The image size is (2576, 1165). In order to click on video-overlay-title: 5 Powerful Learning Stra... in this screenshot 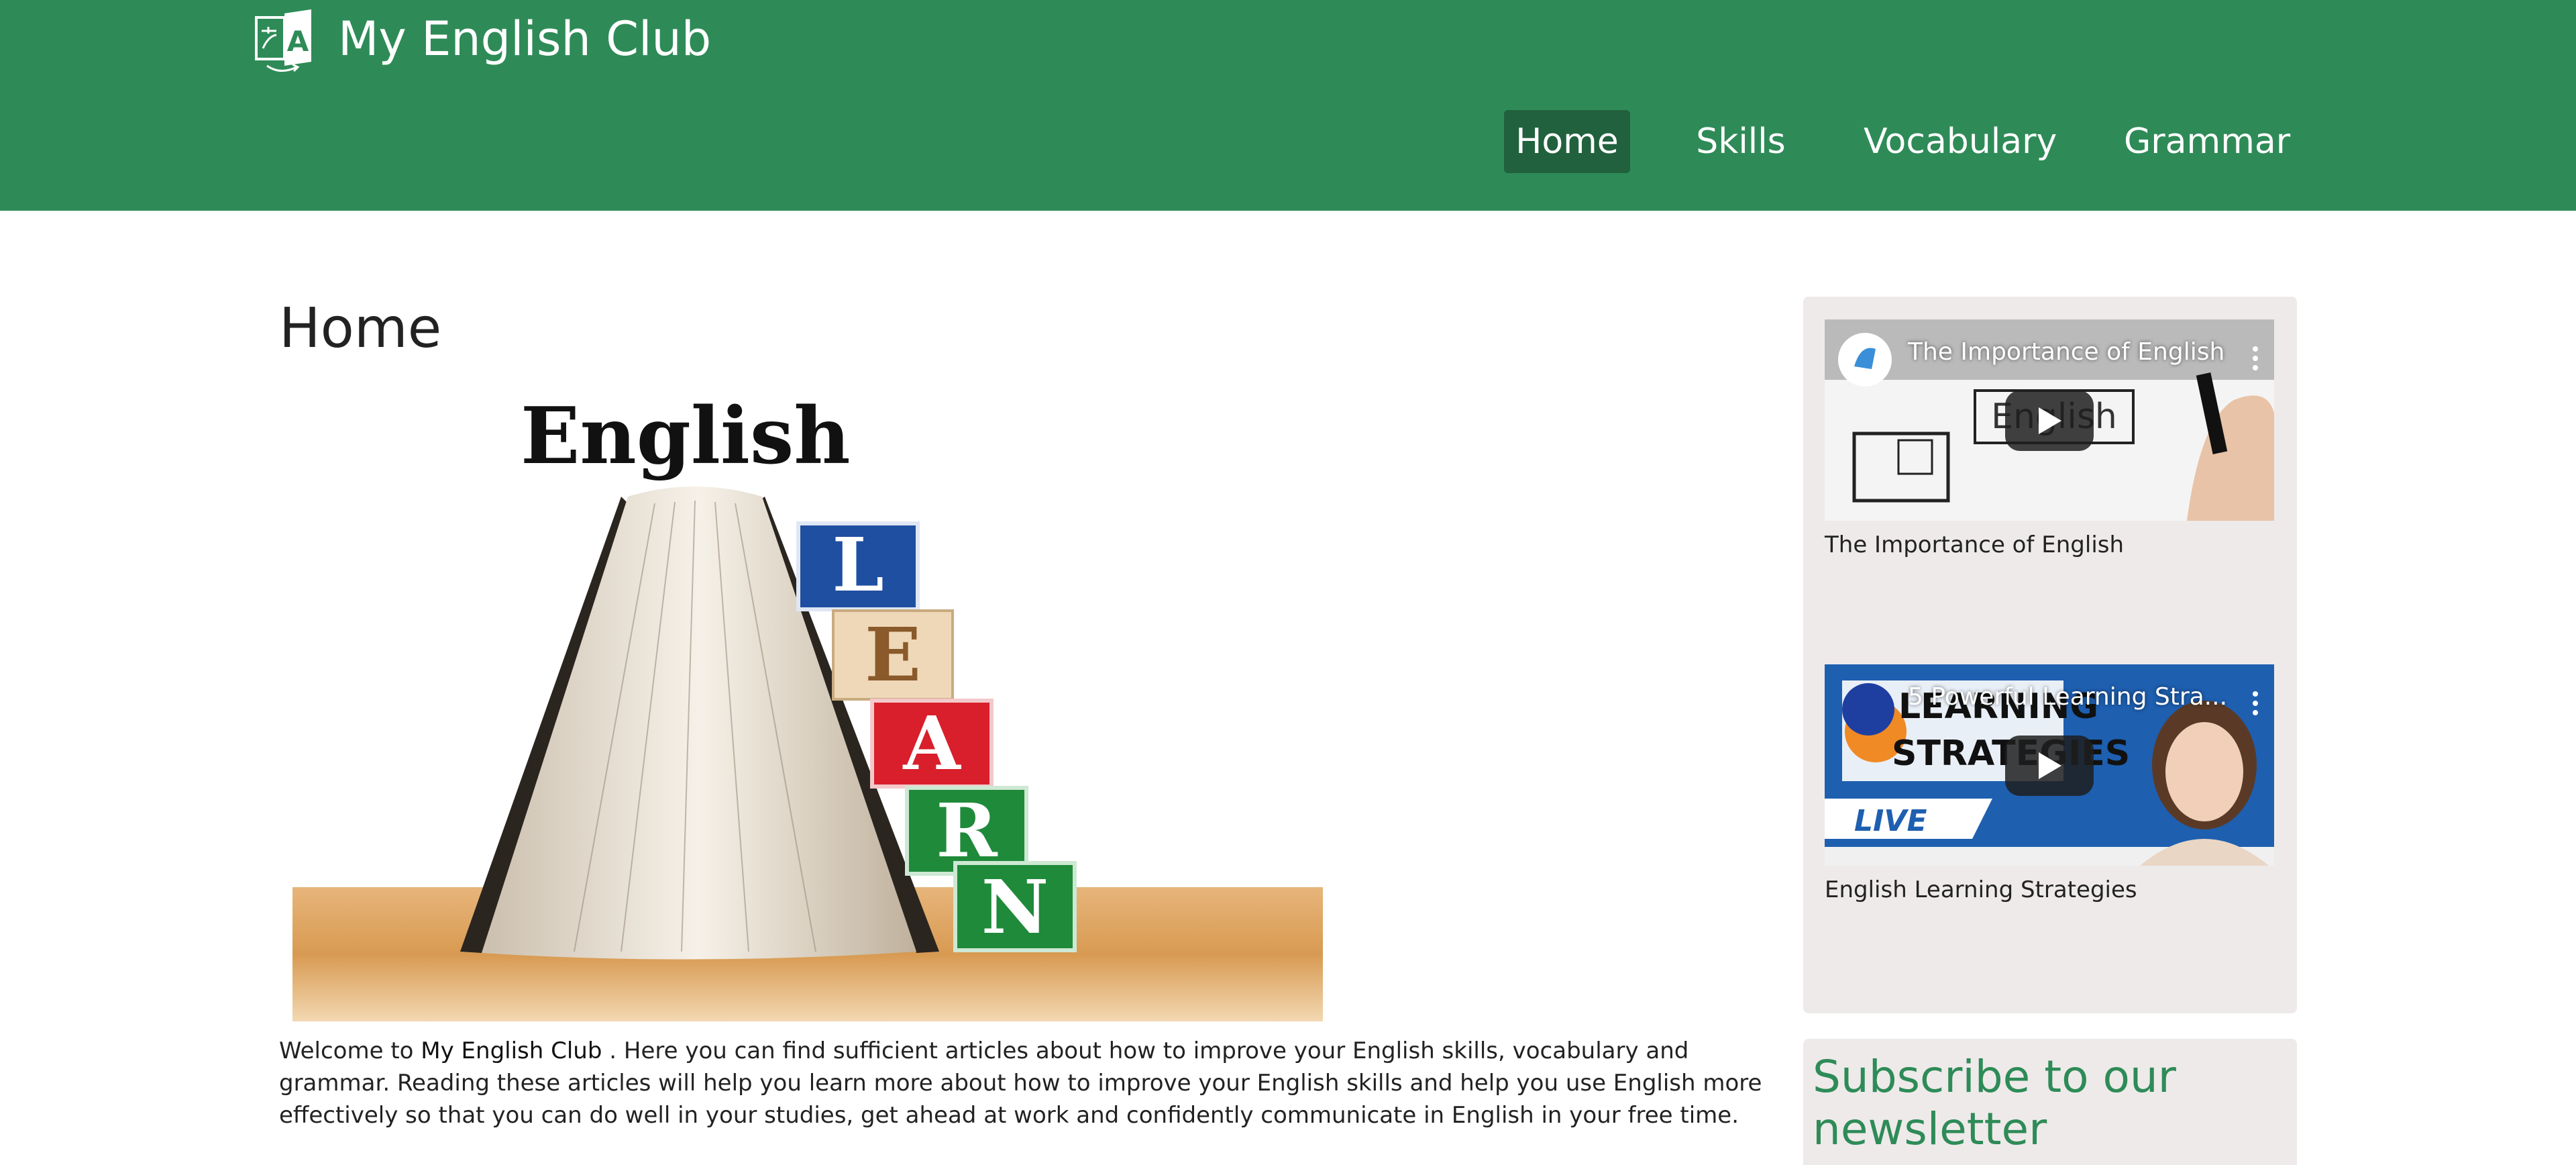, I will do `click(2067, 697)`.